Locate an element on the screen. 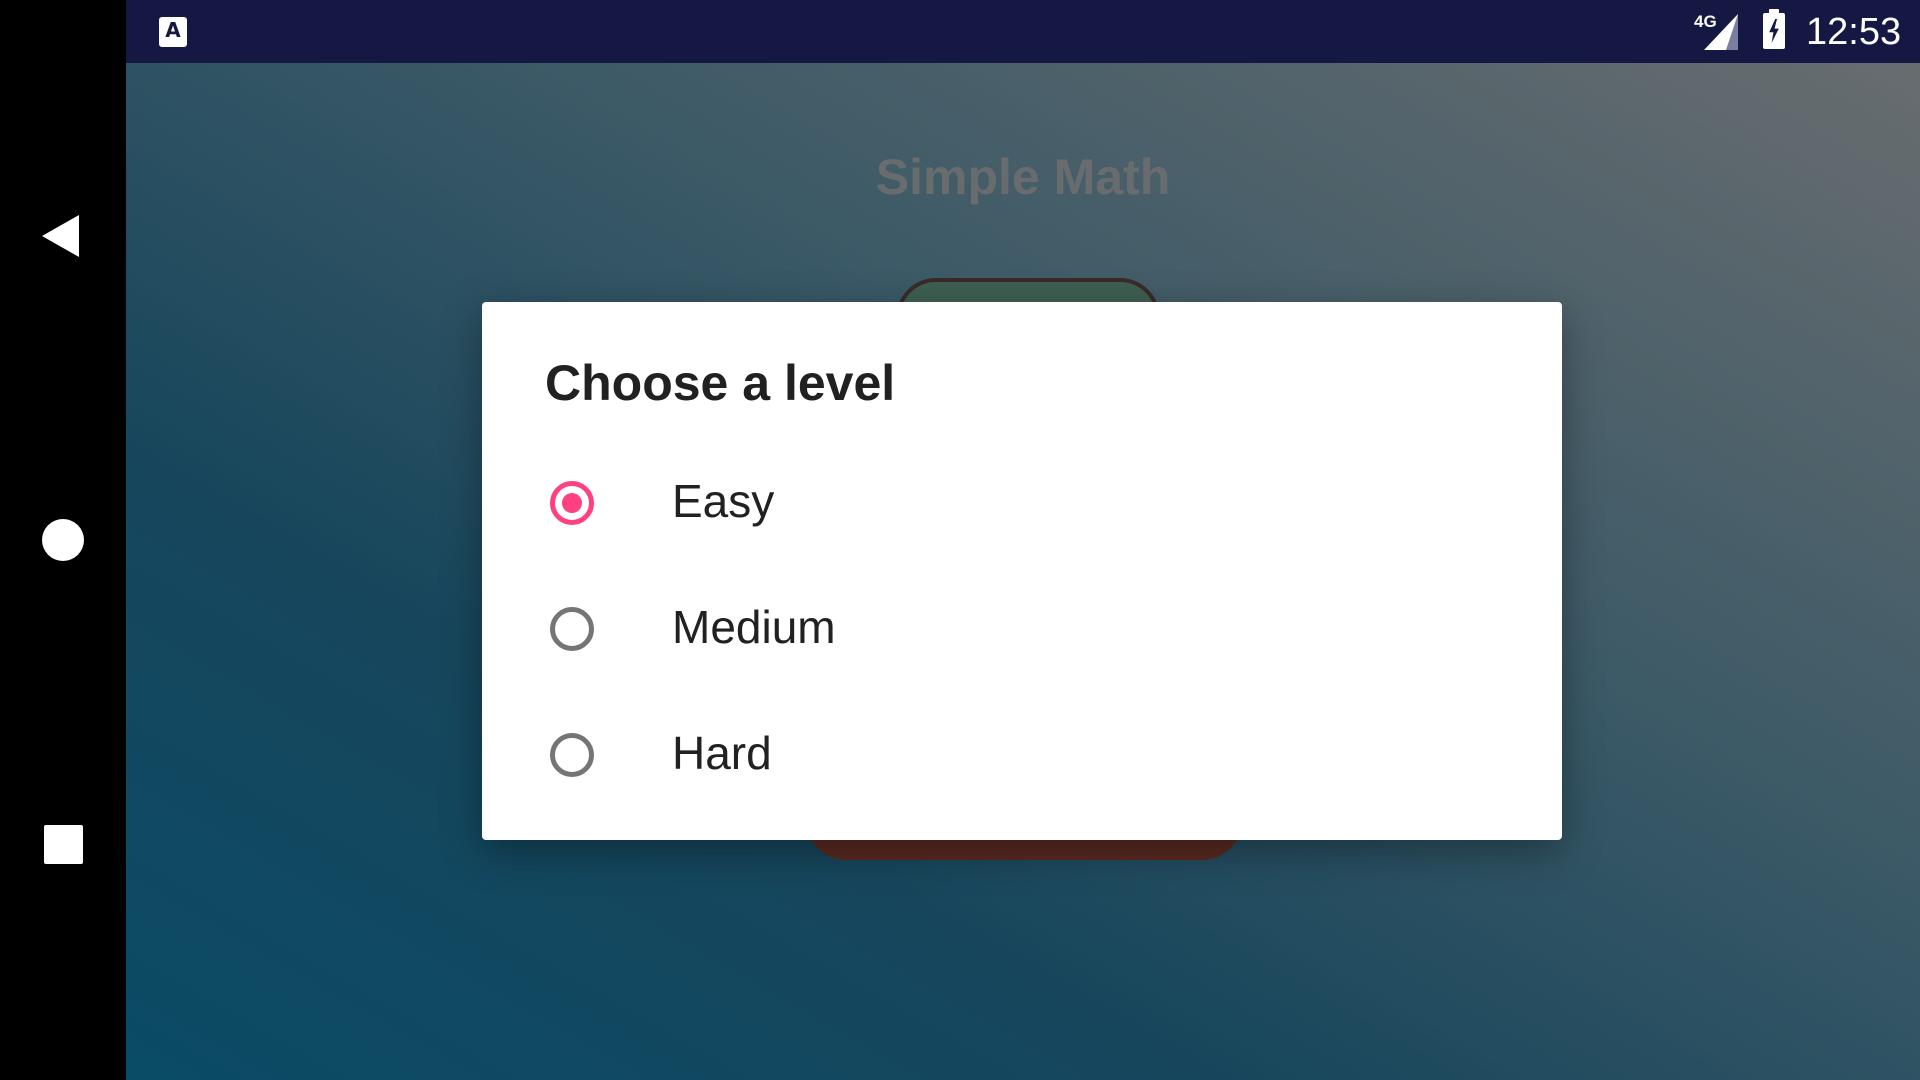 This screenshot has width=1920, height=1080. option-label: Hard is located at coordinates (722, 753).